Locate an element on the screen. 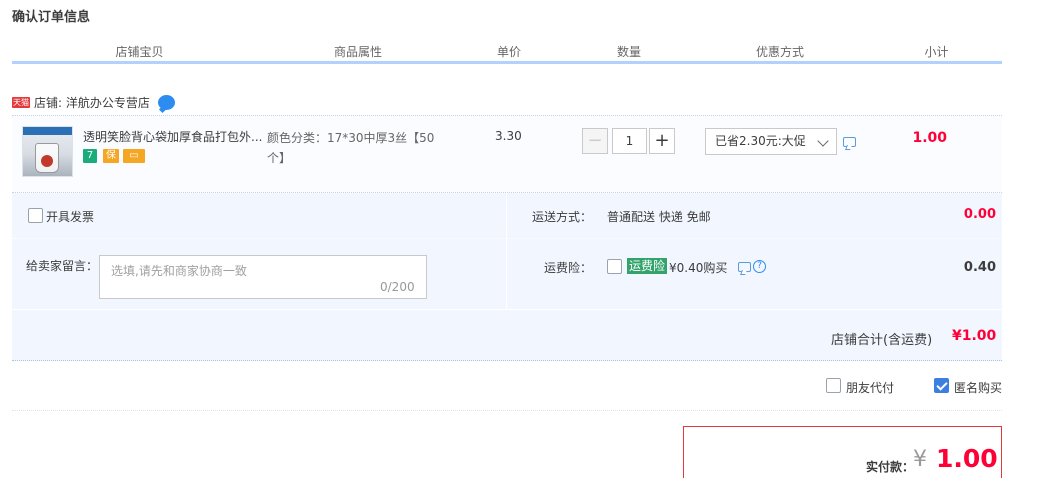 This screenshot has width=1056, height=478. help-icon: ? is located at coordinates (759, 266).